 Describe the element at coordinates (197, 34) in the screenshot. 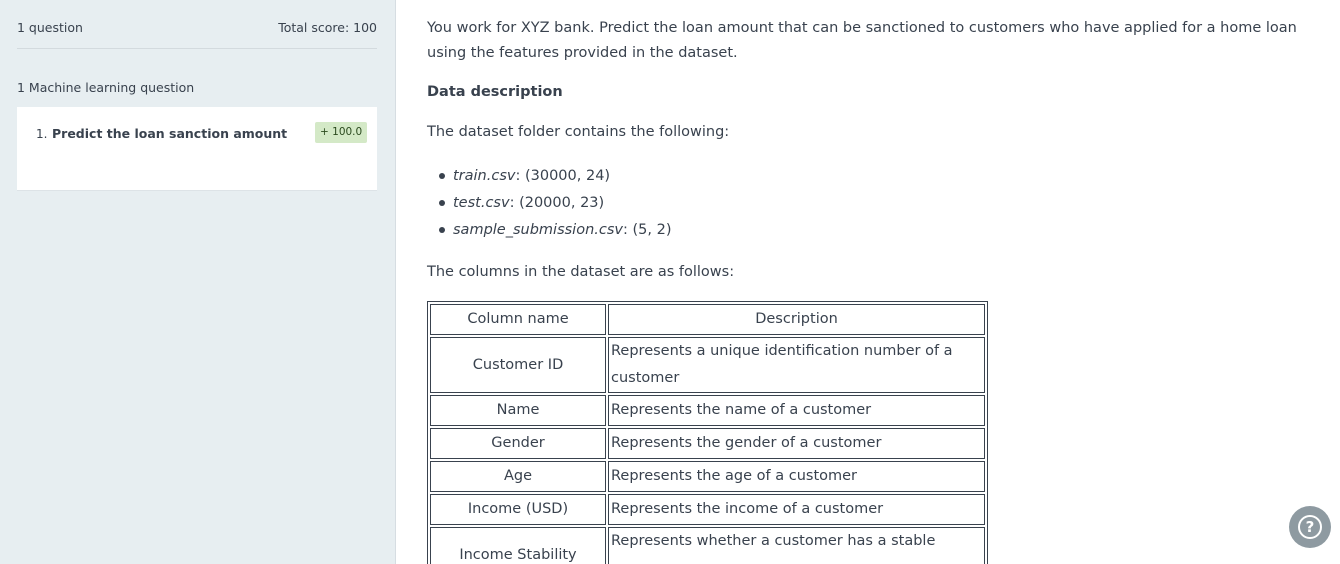

I see `sidebar-header: 1 question Total score: 100` at that location.